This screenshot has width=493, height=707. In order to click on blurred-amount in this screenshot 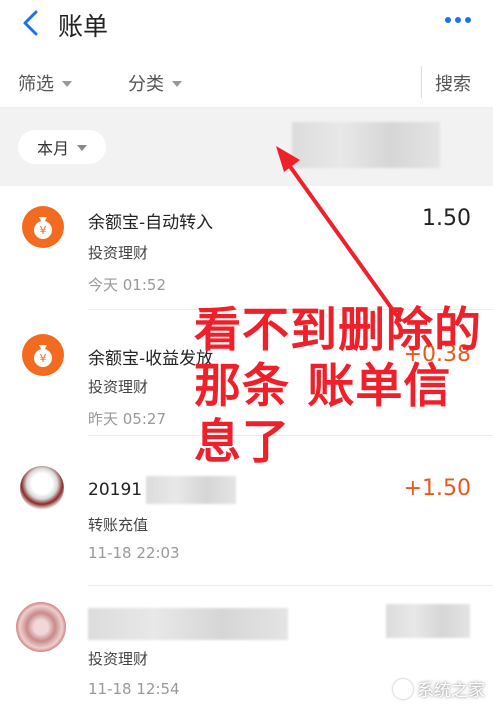, I will do `click(428, 621)`.